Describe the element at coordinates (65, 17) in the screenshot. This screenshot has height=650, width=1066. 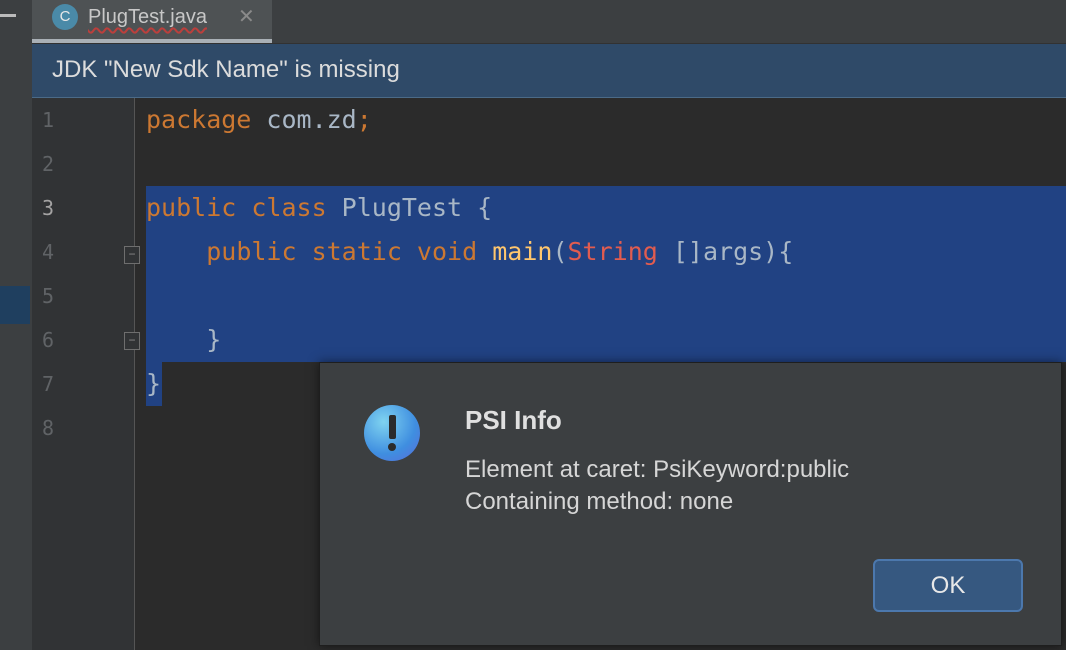
I see `java-class-icon: C` at that location.